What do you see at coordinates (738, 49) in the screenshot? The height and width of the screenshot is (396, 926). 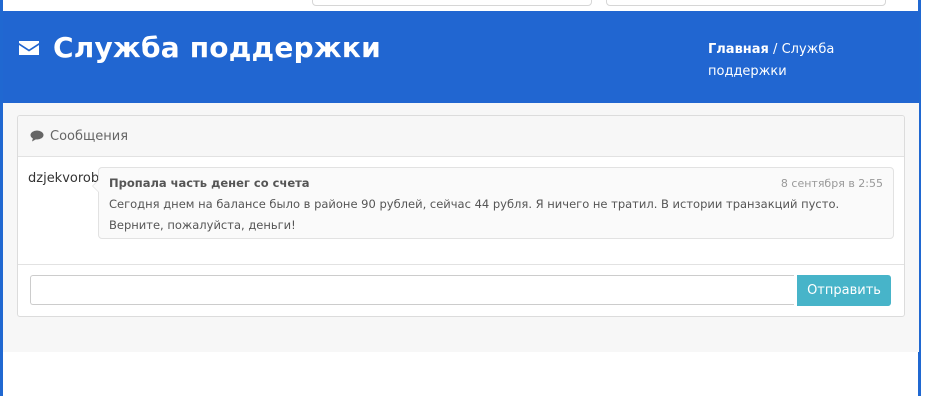 I see `breadcrumb-home-link: Главная` at bounding box center [738, 49].